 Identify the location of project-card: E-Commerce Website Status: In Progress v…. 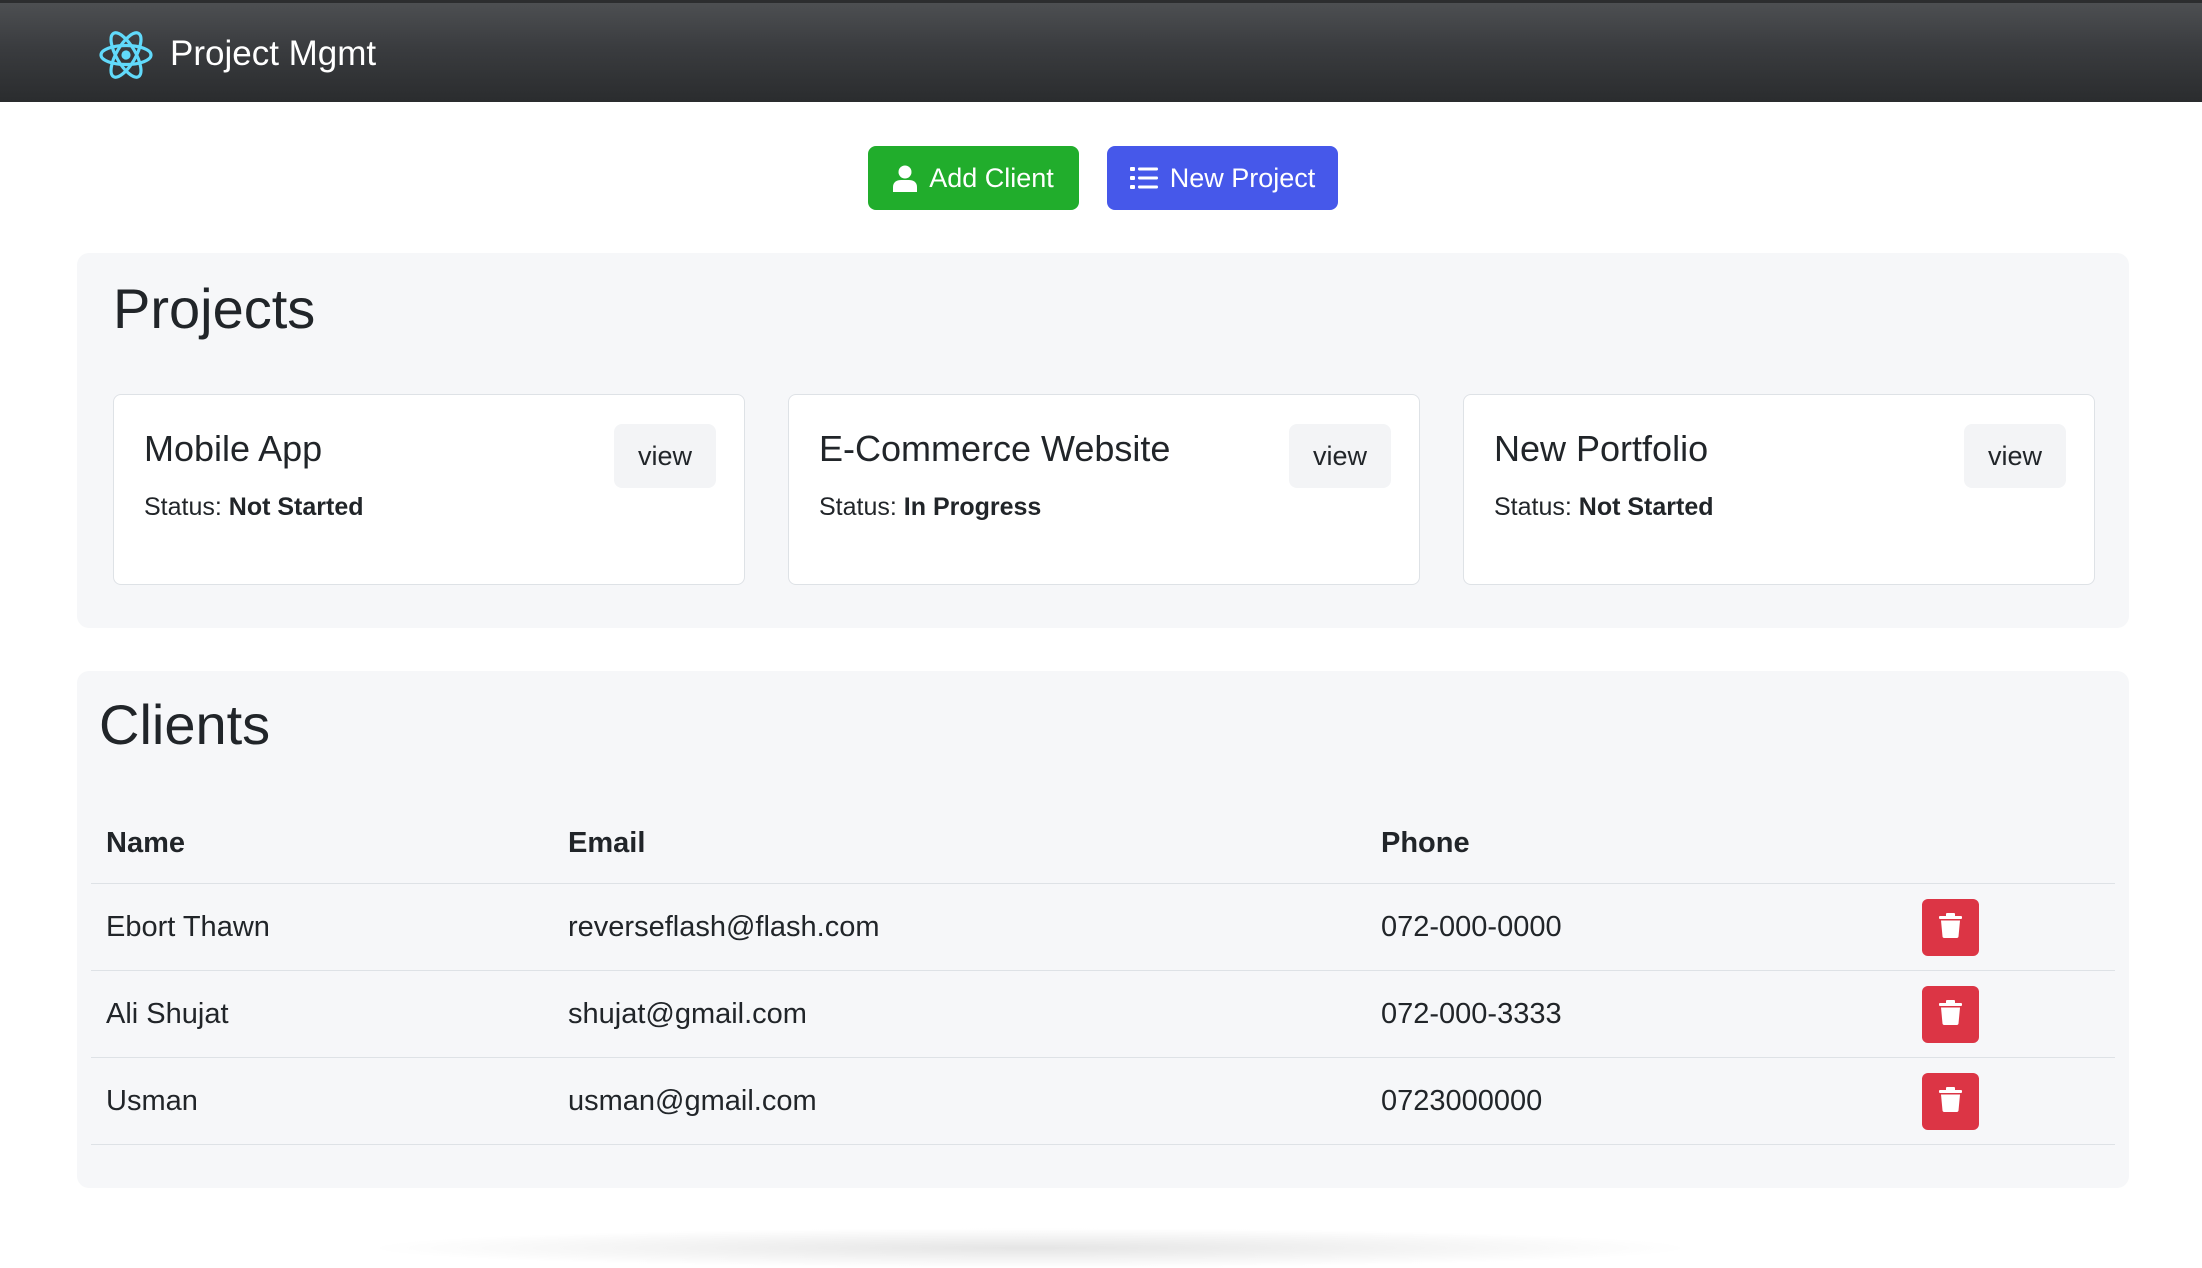
(1104, 489).